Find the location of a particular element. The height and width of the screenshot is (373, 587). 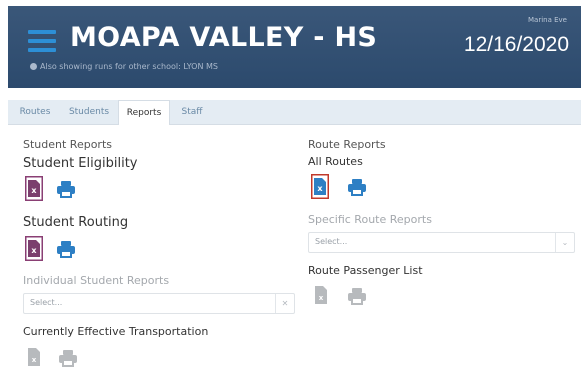

tab-students: Students is located at coordinates (89, 112).